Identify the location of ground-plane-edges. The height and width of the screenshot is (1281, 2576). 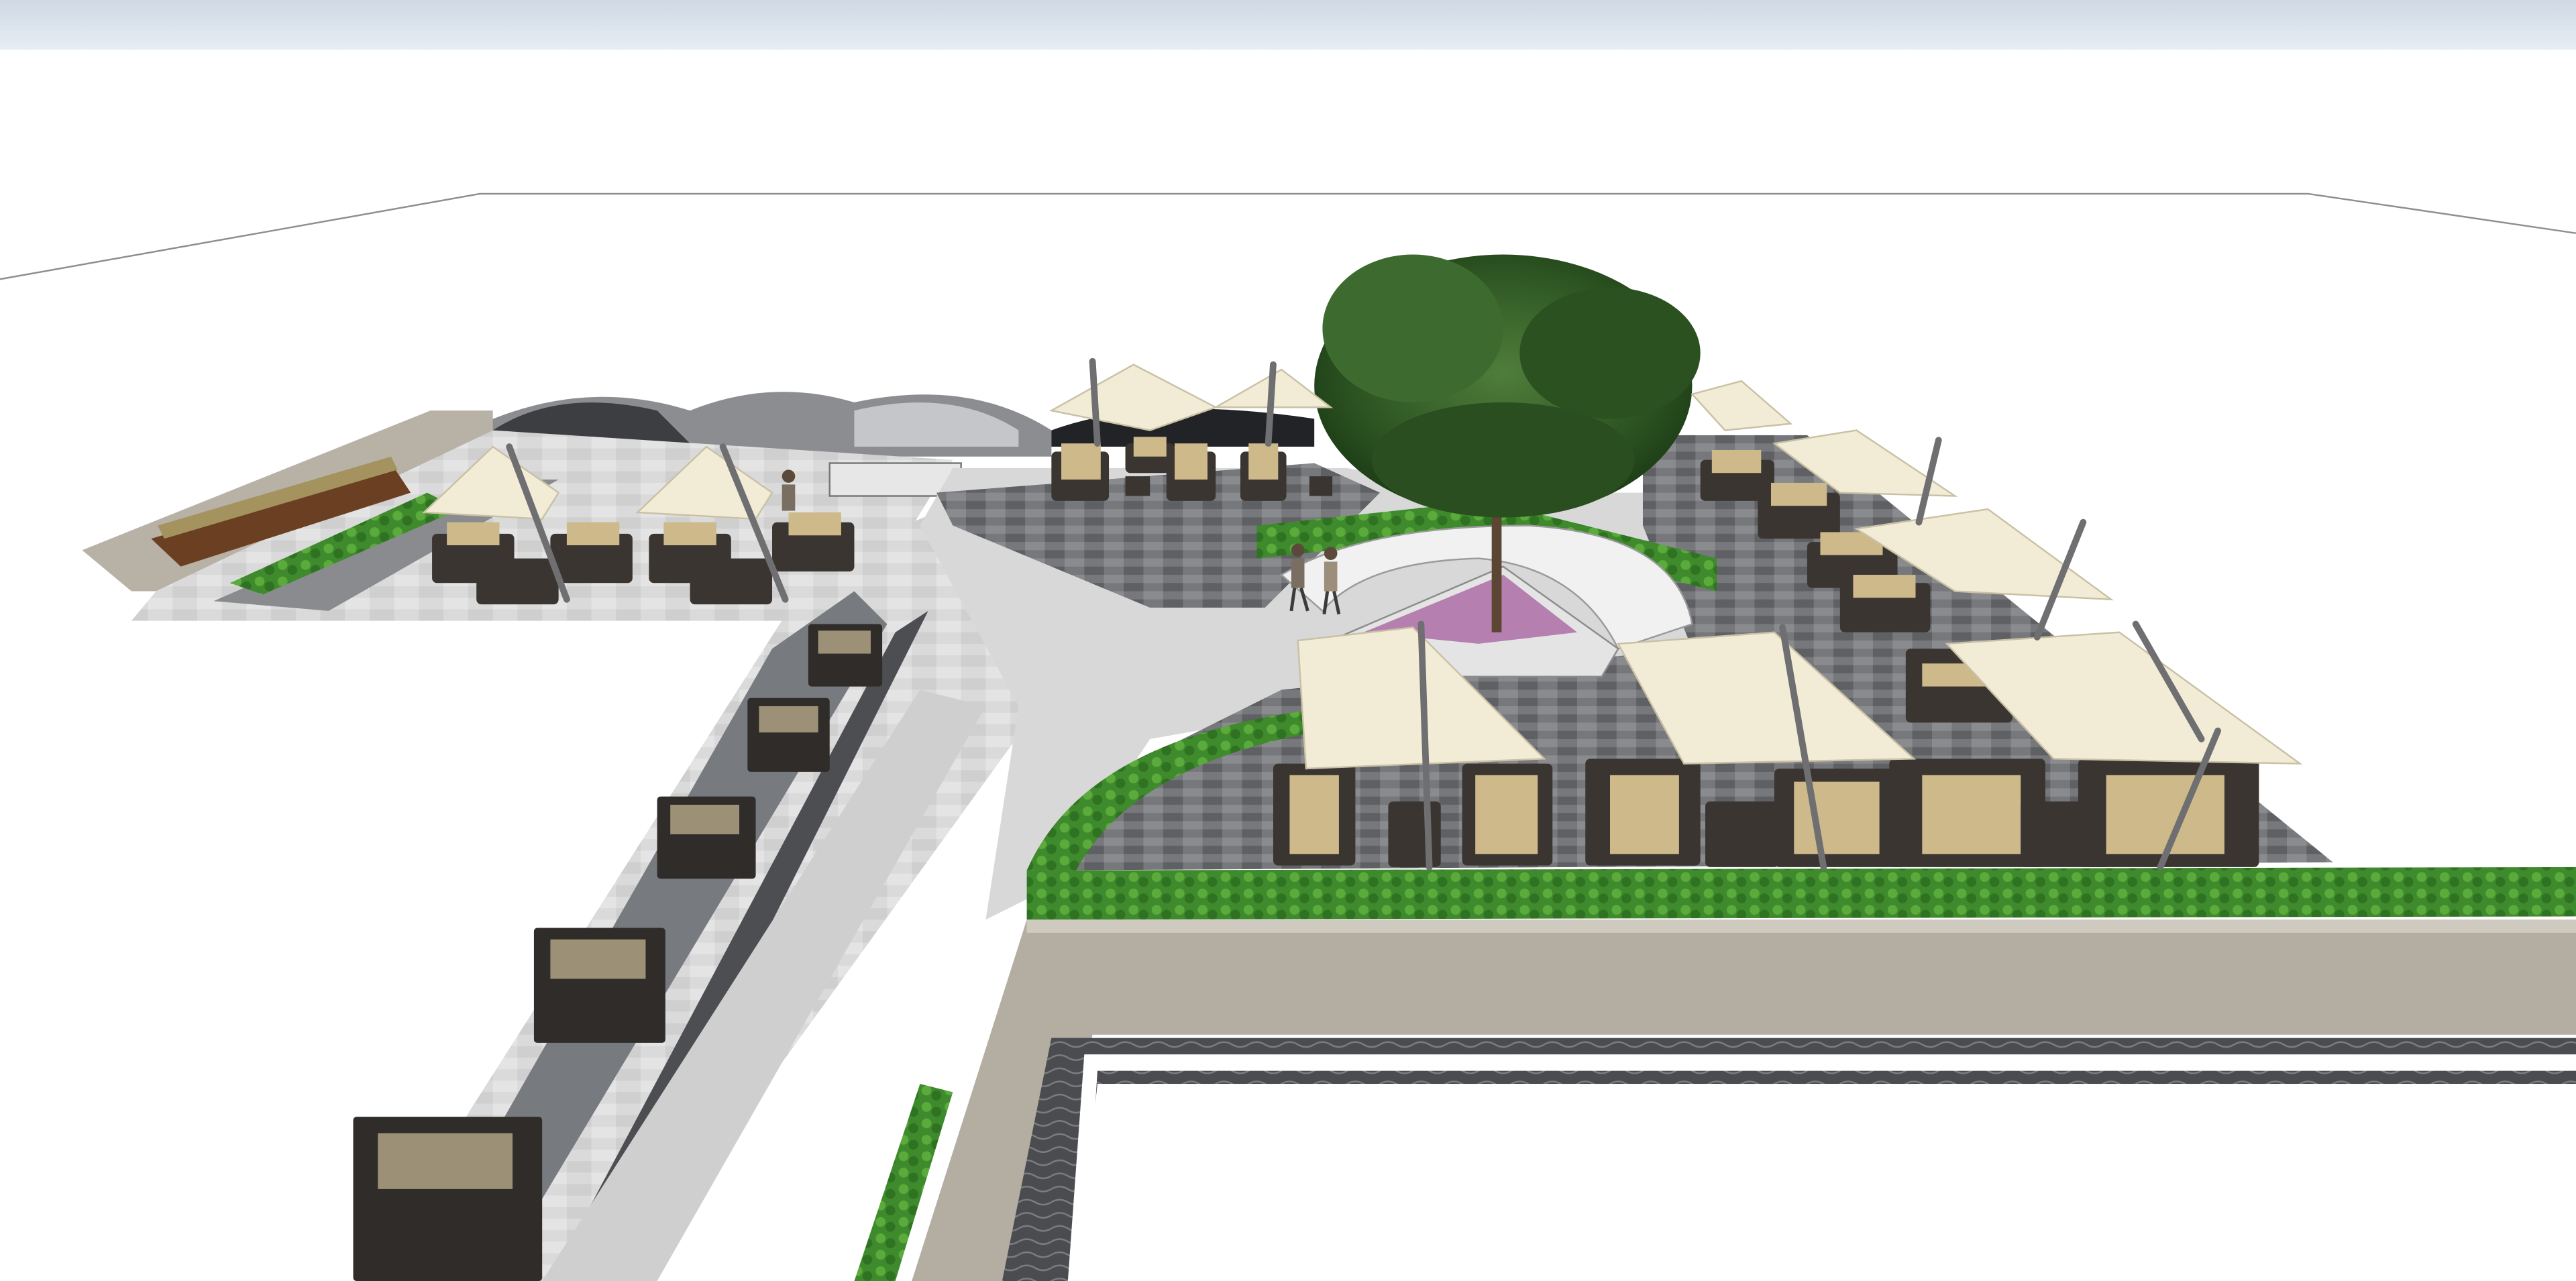
(1288, 236).